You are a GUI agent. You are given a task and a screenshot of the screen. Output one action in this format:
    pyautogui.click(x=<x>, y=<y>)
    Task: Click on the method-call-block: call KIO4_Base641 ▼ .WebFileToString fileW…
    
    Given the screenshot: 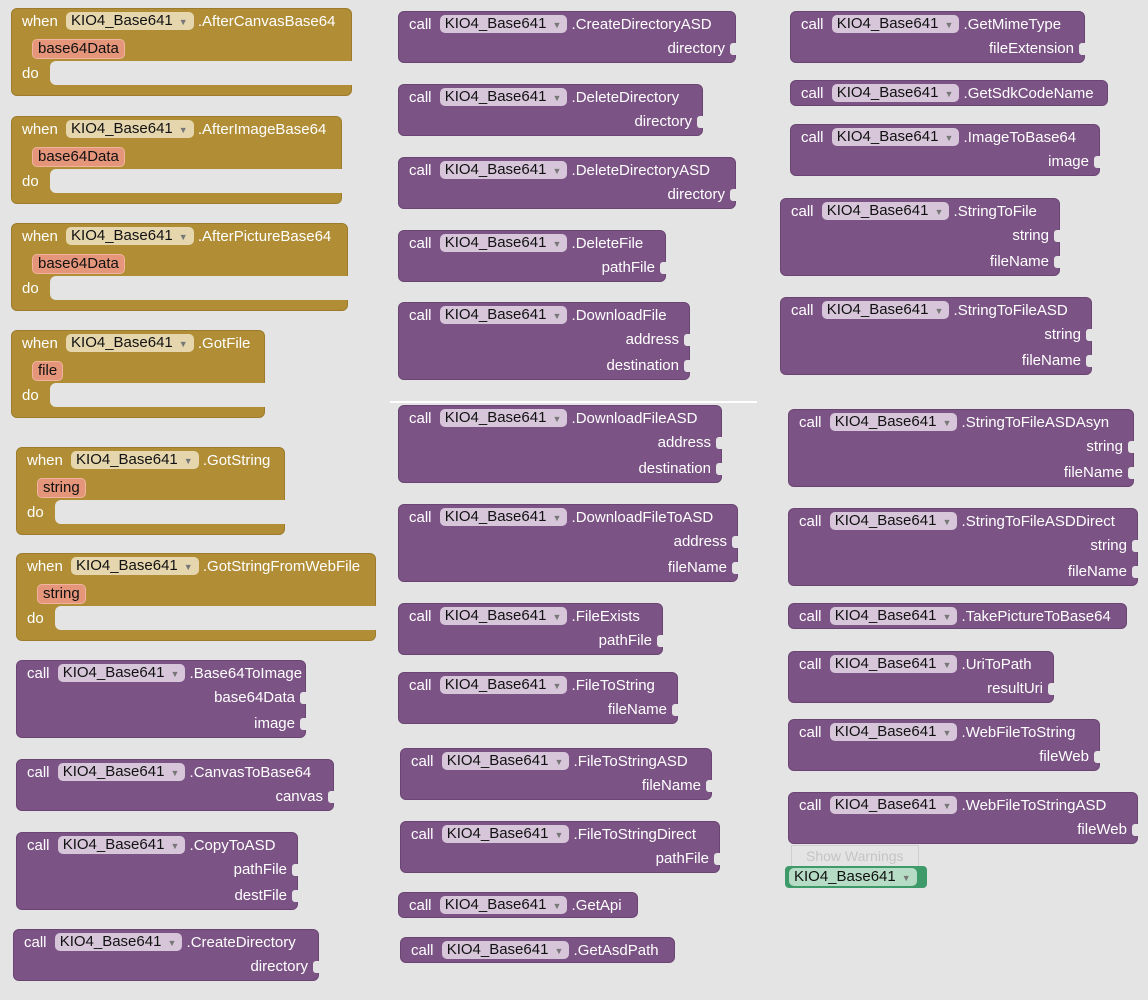 What is the action you would take?
    pyautogui.click(x=944, y=745)
    